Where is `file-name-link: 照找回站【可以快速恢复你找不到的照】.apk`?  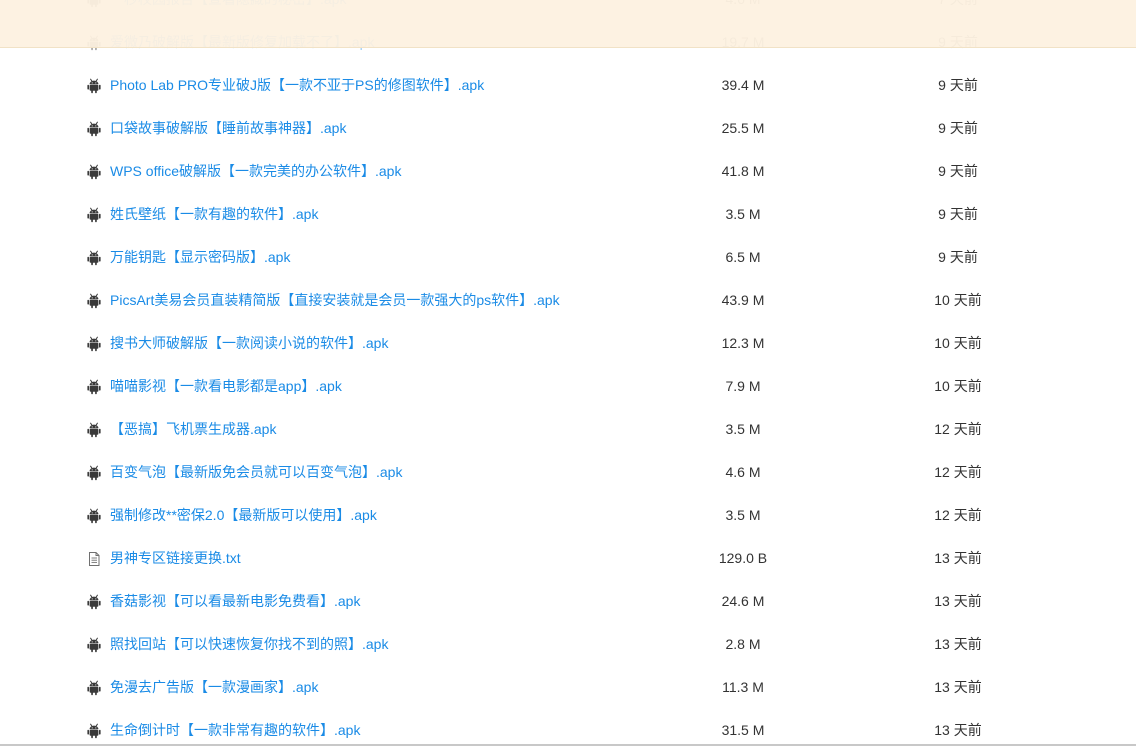
file-name-link: 照找回站【可以快速恢复你找不到的照】.apk is located at coordinates (249, 644).